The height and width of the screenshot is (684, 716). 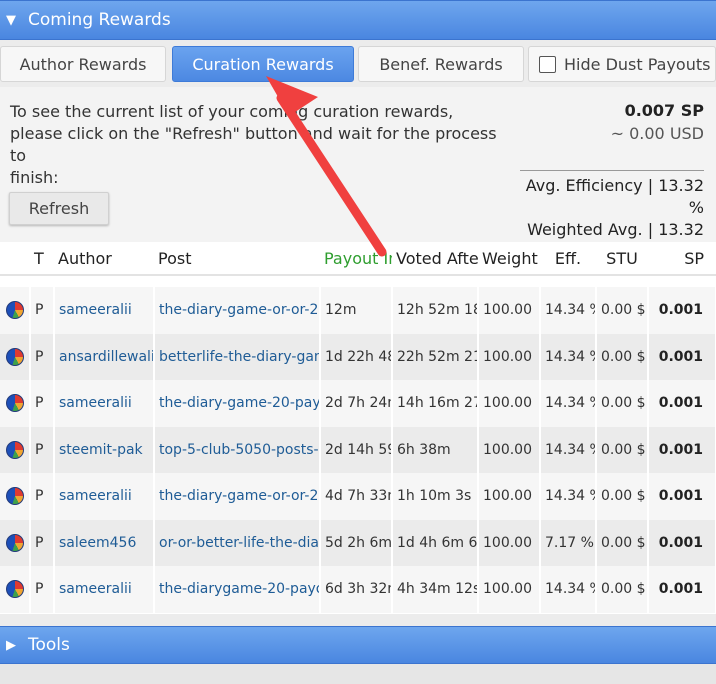 I want to click on tab-benef-rewards: Benef. Rewards, so click(x=441, y=64).